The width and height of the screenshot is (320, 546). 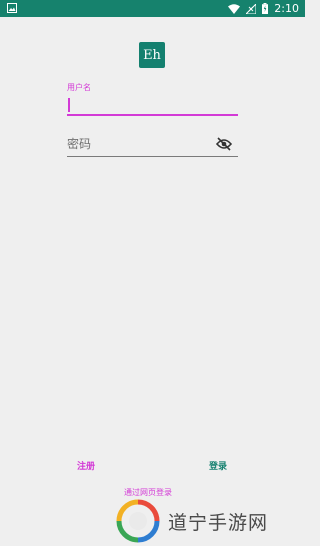 What do you see at coordinates (86, 465) in the screenshot?
I see `register-button: 注册` at bounding box center [86, 465].